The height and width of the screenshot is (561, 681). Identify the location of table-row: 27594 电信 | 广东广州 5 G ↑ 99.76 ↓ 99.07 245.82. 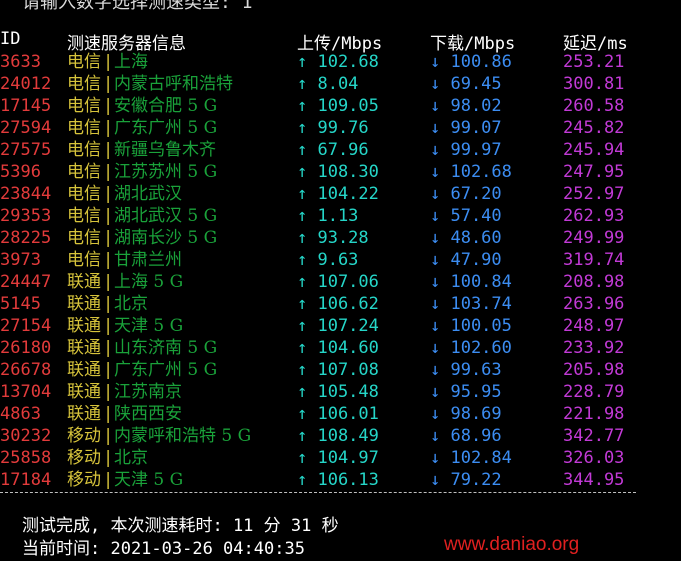
(340, 128).